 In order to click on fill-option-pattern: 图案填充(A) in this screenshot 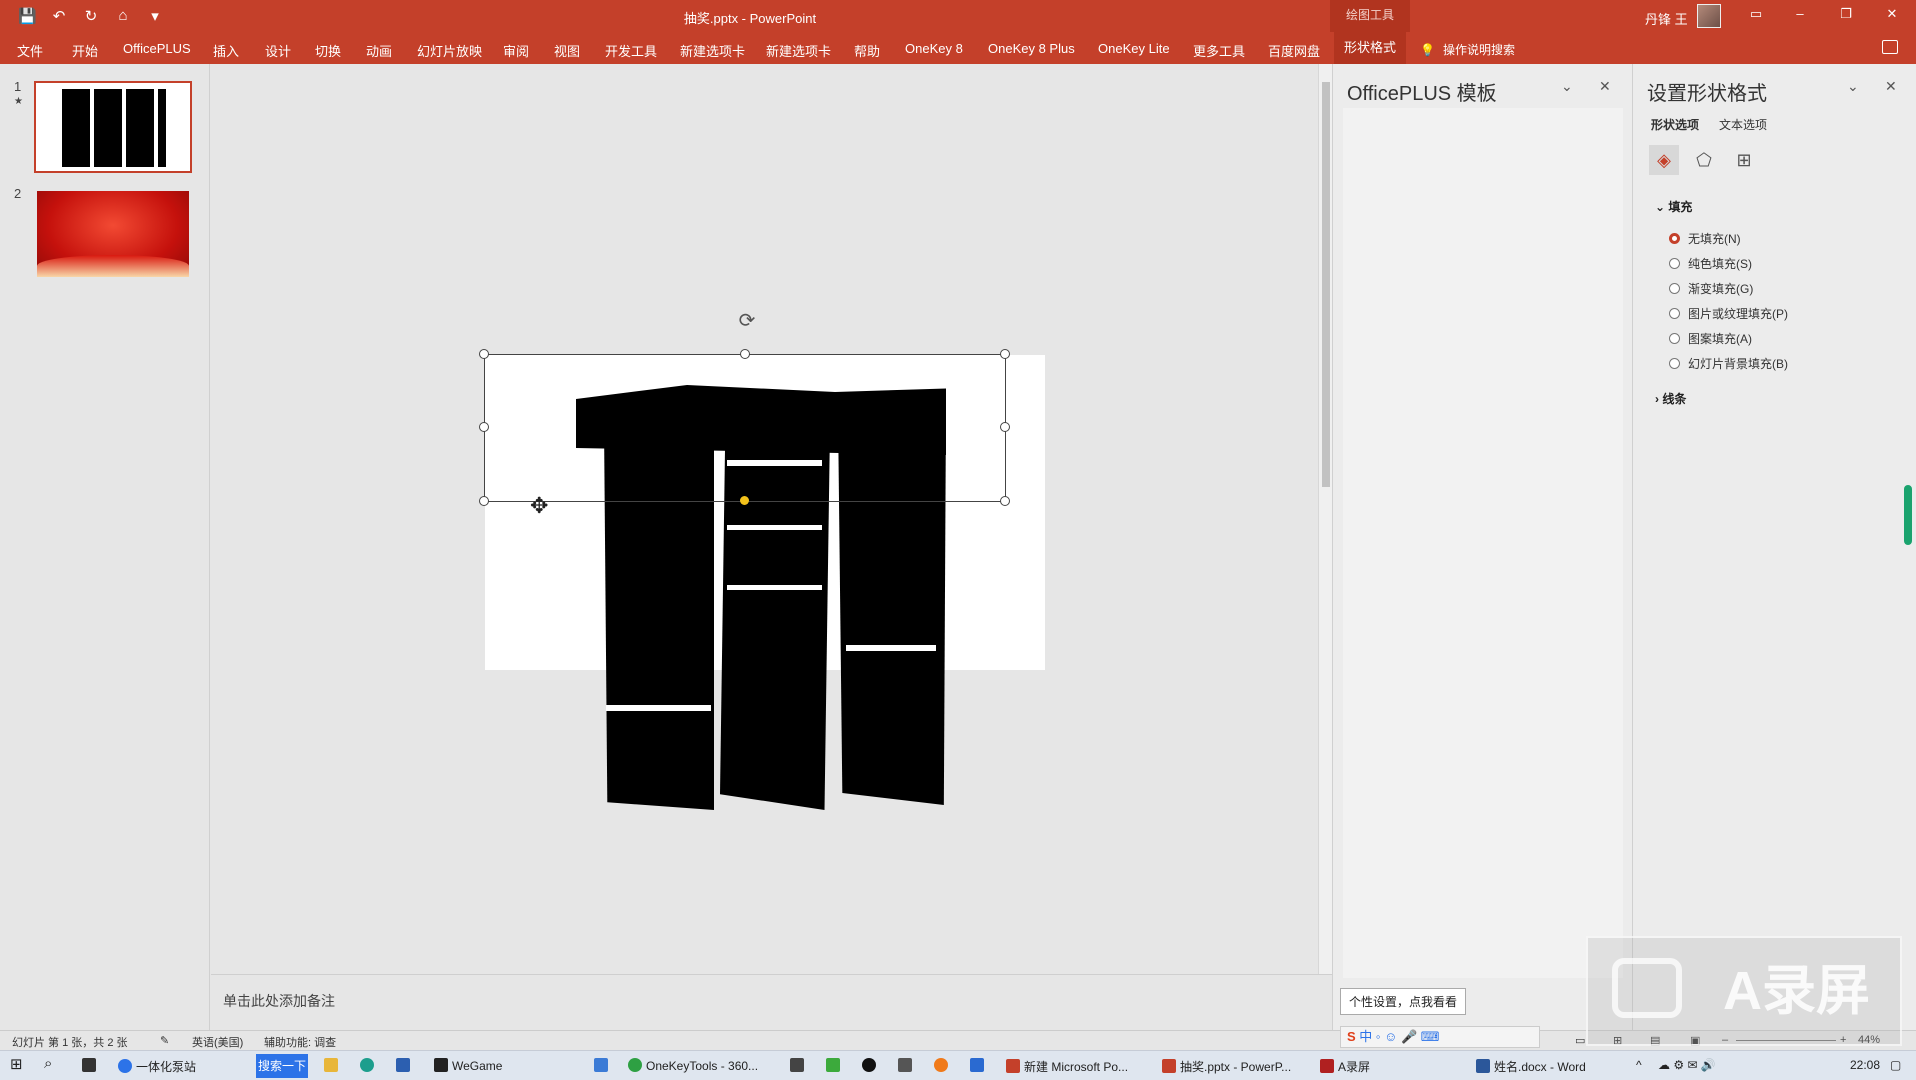, I will do `click(1710, 338)`.